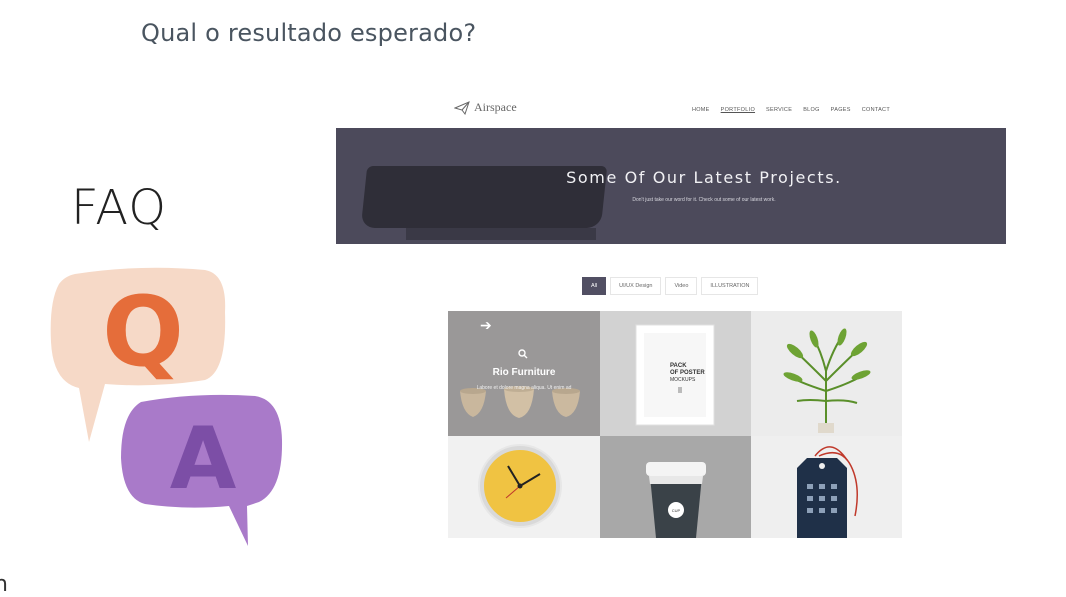 The image size is (1066, 597). What do you see at coordinates (4, 584) in the screenshot?
I see `slide-corner-mark: n` at bounding box center [4, 584].